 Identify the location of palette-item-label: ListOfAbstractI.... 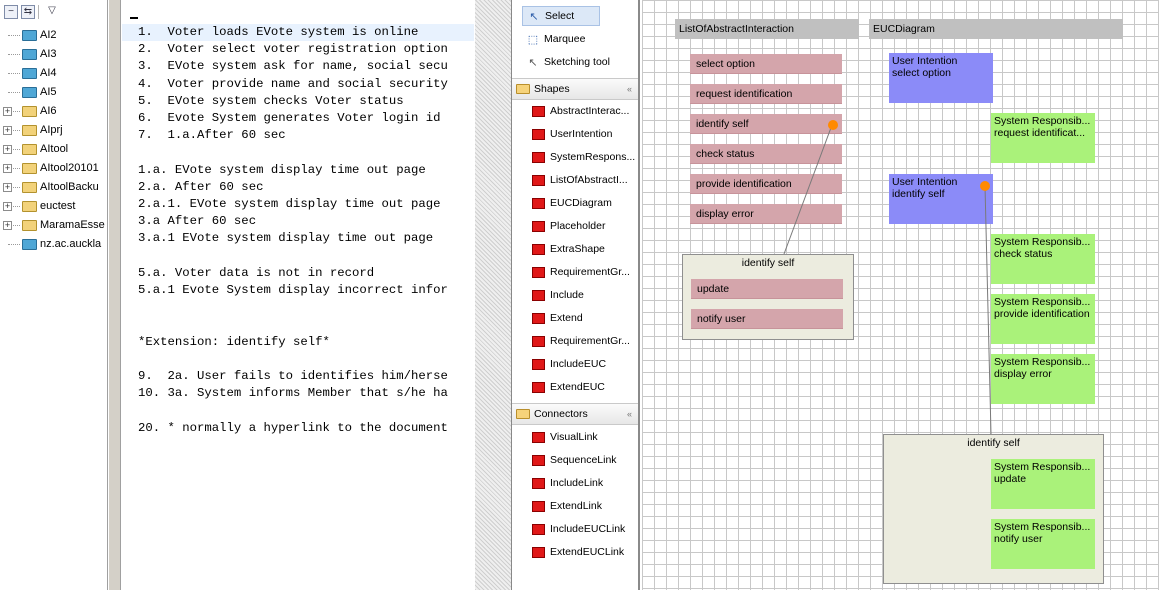
(589, 180).